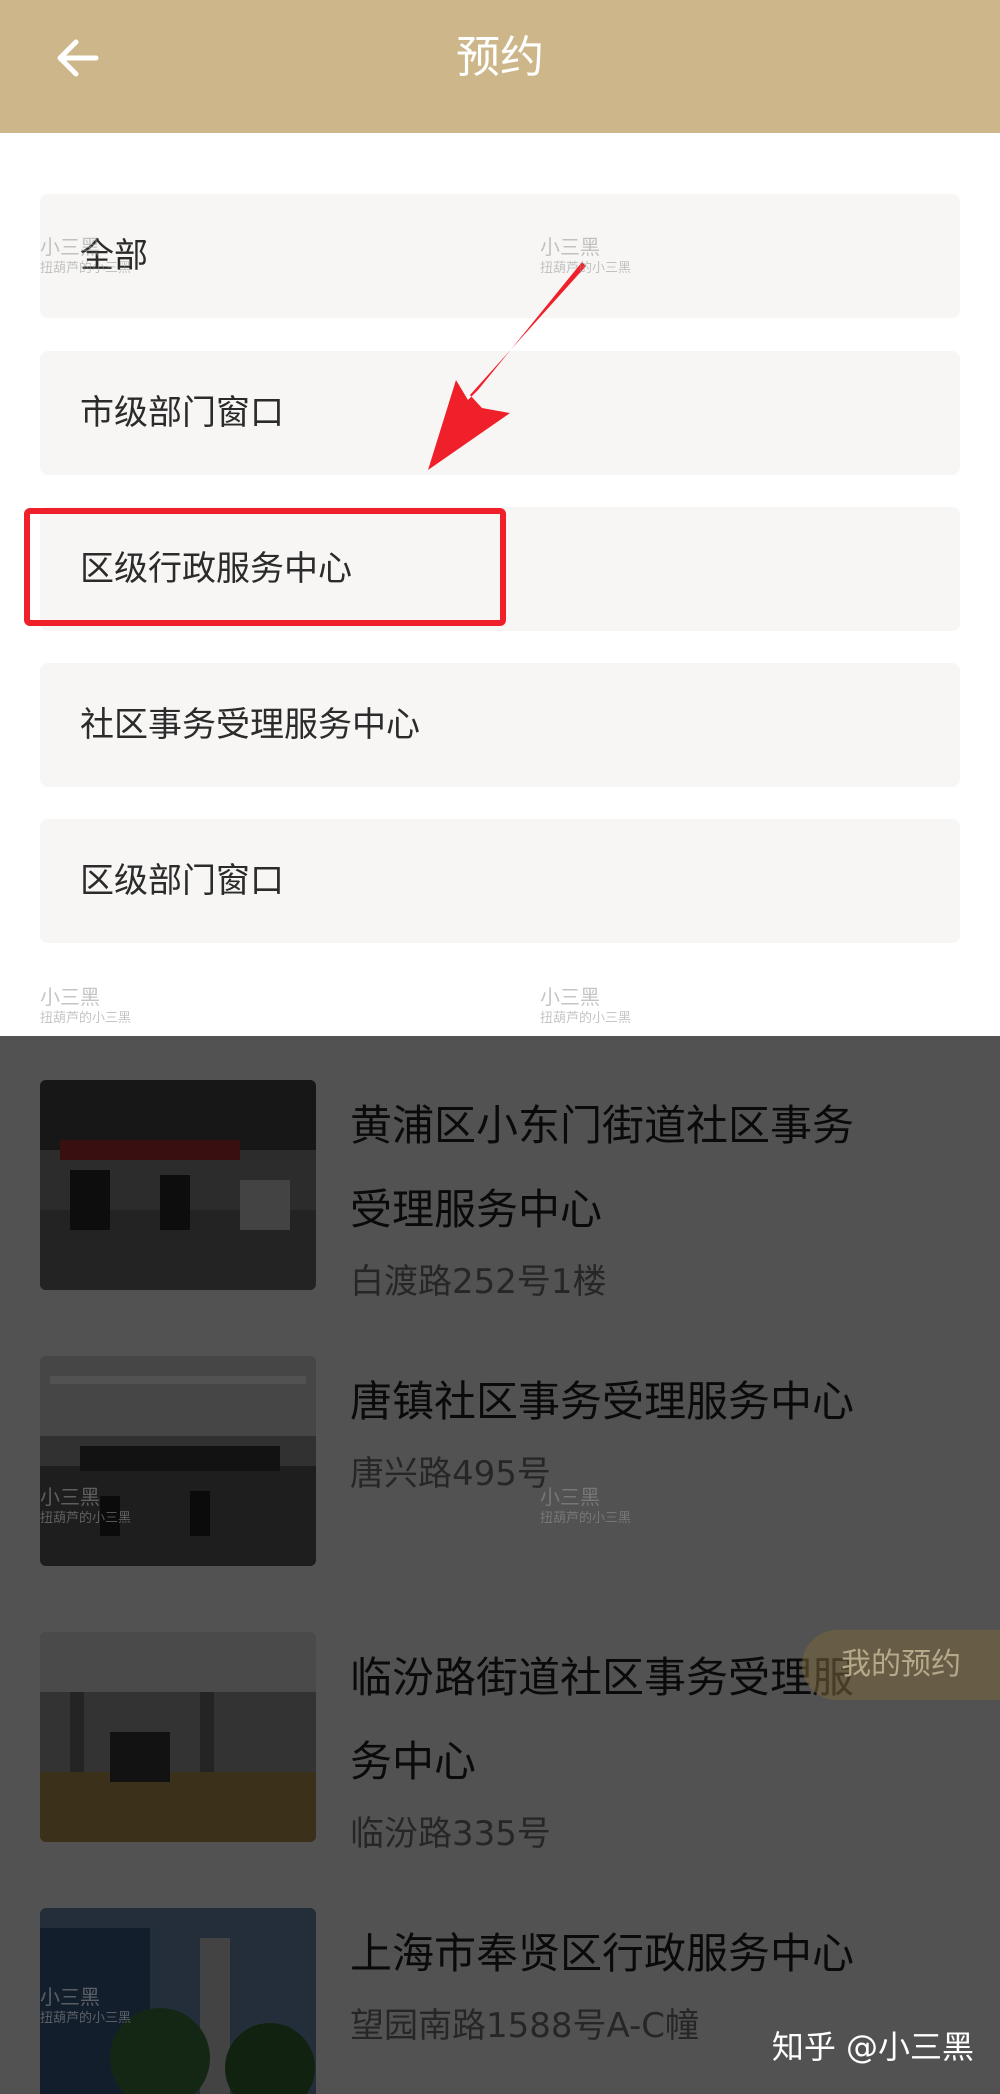  I want to click on page-title: 预约, so click(500, 57).